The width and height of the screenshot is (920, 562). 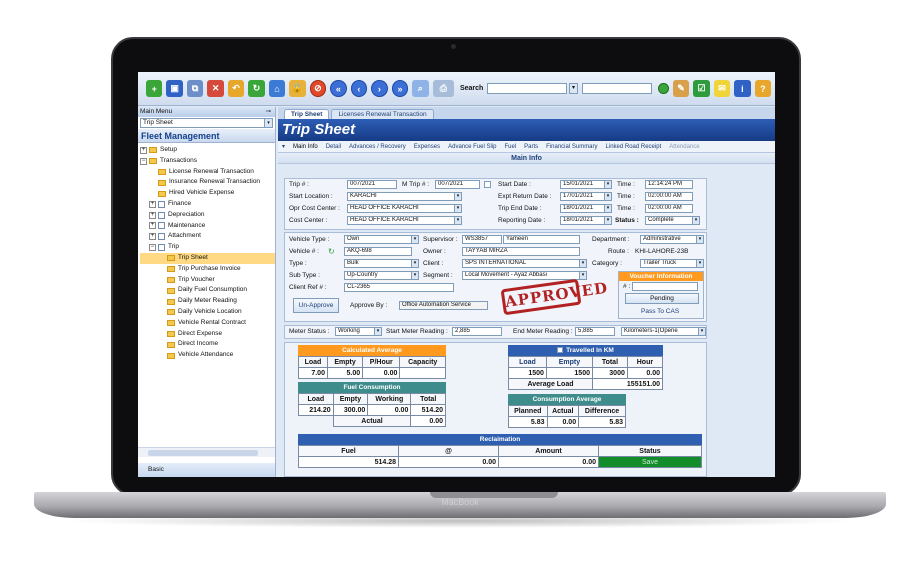 I want to click on tools-icon: ✎, so click(x=681, y=88).